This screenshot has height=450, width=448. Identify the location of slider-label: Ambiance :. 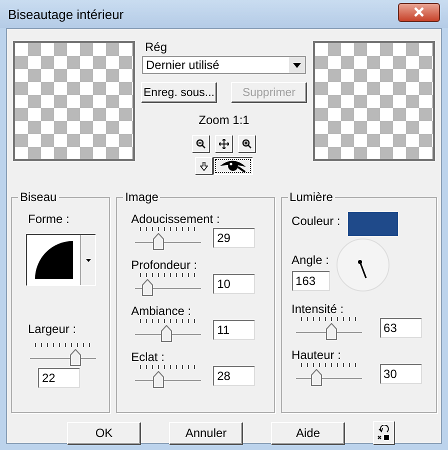
(161, 311).